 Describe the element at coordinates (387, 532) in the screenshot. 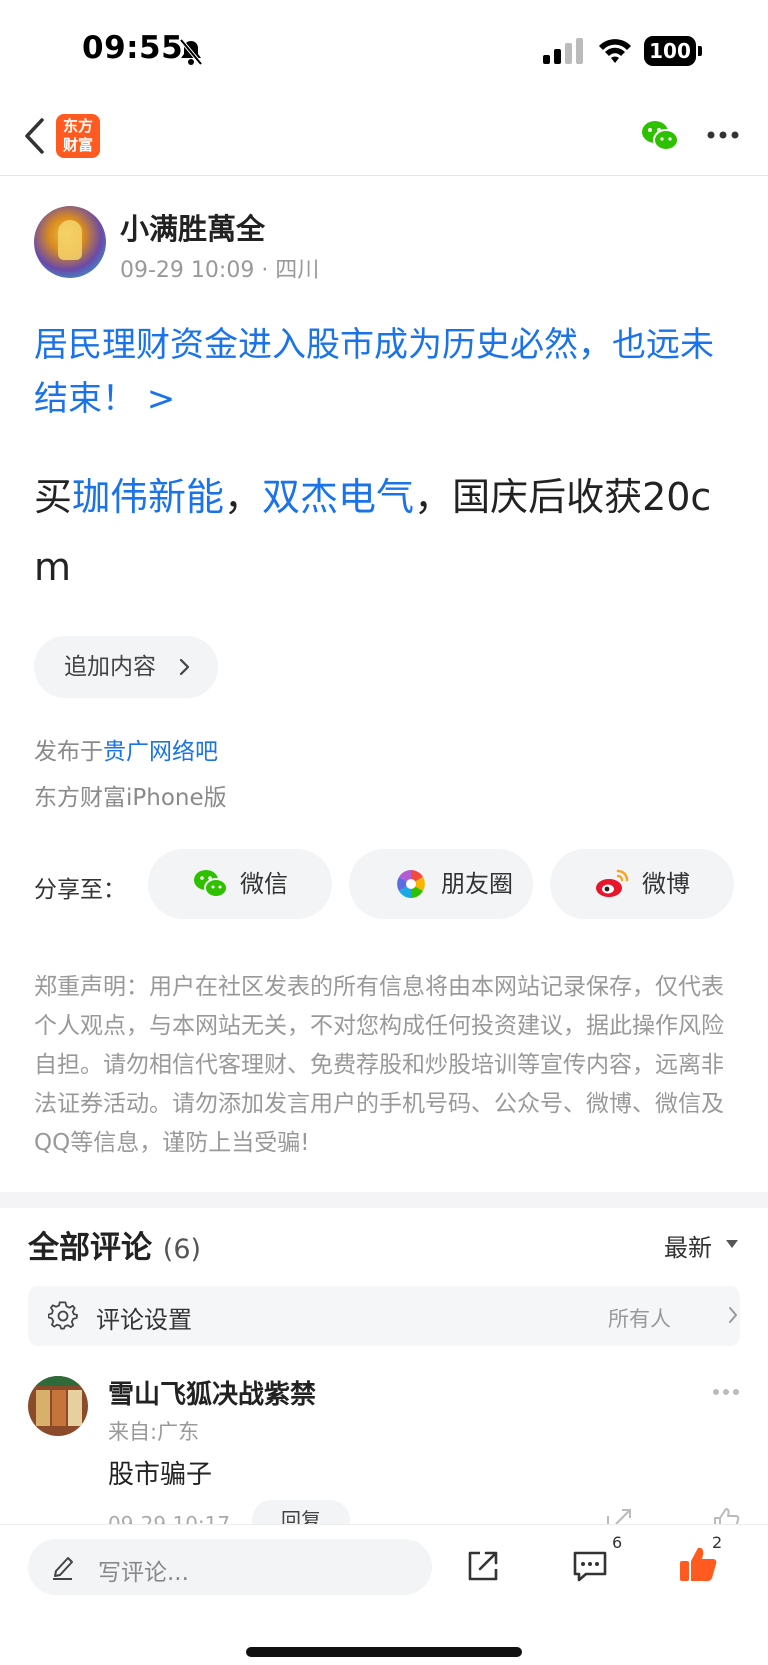

I see `post-body: 买珈伟新能，双杰电气，国庆后收获20cm` at that location.